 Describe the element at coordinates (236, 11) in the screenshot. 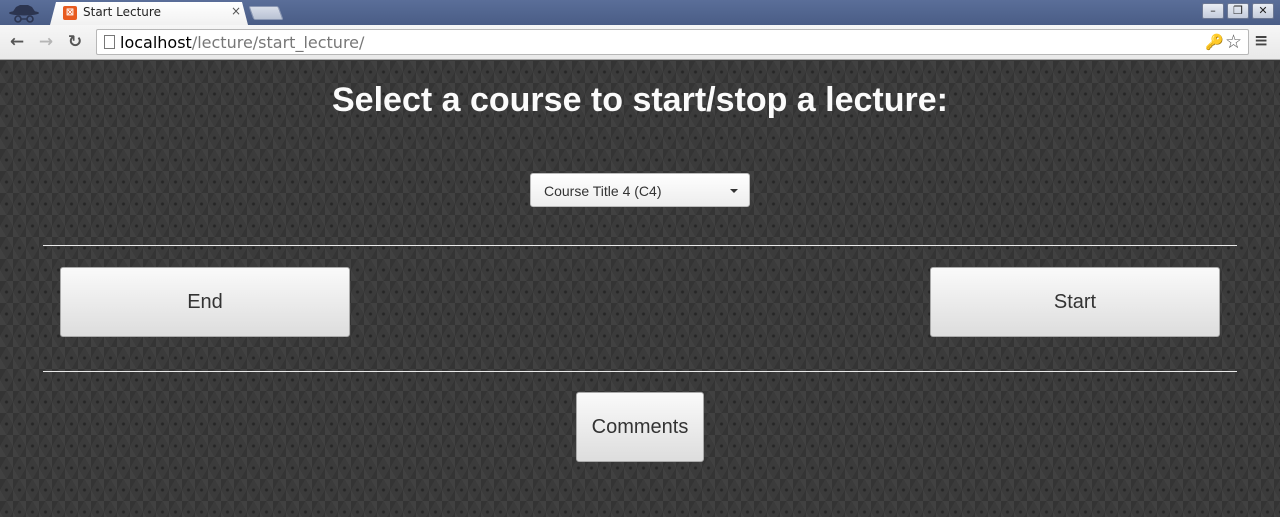

I see `tab-close-icon: ×` at that location.